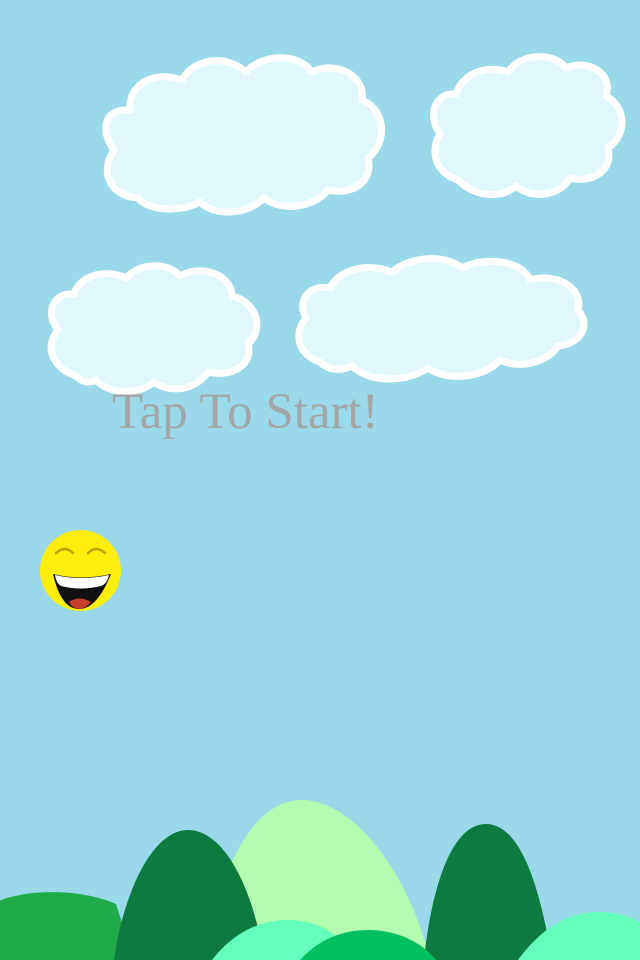  I want to click on hill-dark-green-right, so click(488, 892).